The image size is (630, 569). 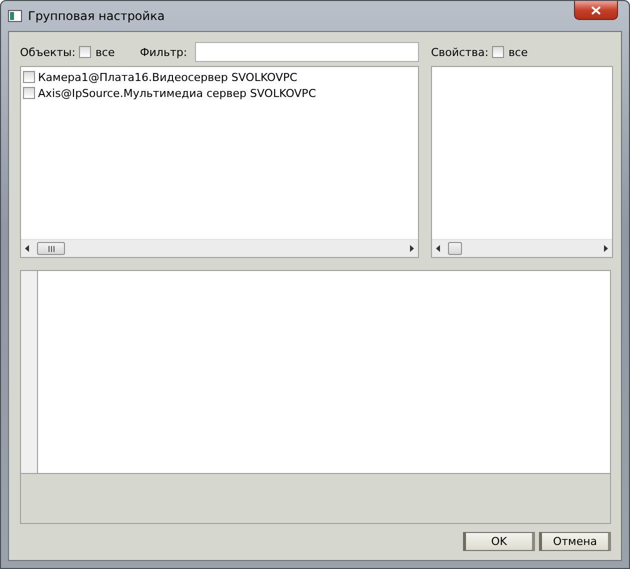 What do you see at coordinates (15, 16) in the screenshot?
I see `app-icon` at bounding box center [15, 16].